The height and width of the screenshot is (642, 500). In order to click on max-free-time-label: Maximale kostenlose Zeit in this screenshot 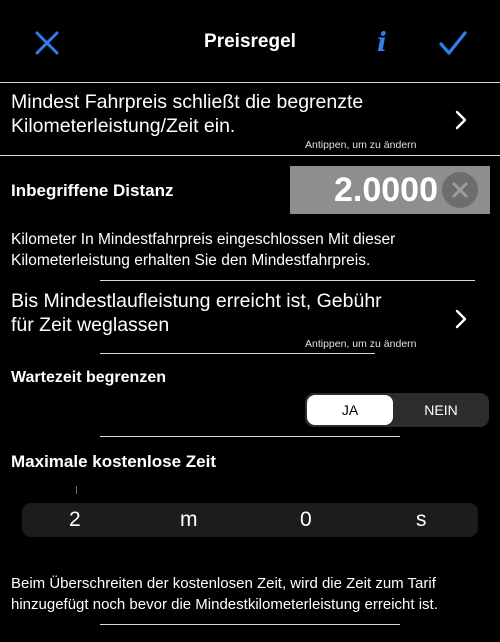, I will do `click(114, 461)`.